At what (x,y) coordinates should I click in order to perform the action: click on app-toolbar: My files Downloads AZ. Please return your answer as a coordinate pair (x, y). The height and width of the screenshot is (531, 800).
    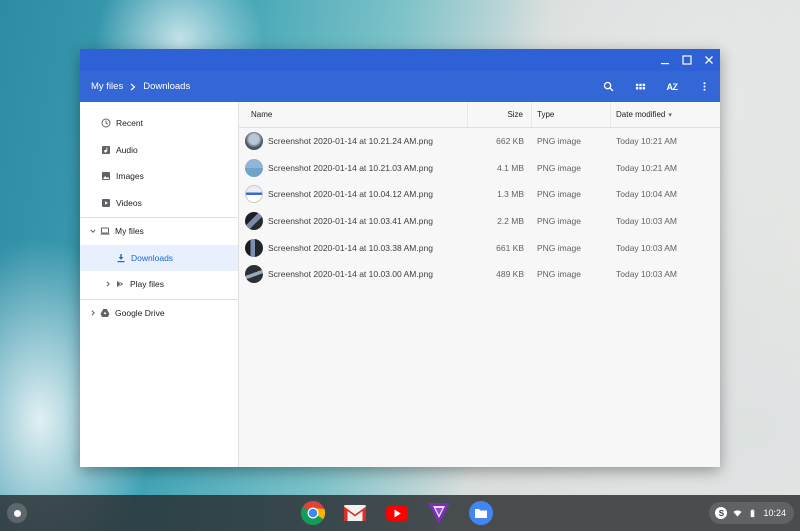
    Looking at the image, I should click on (400, 86).